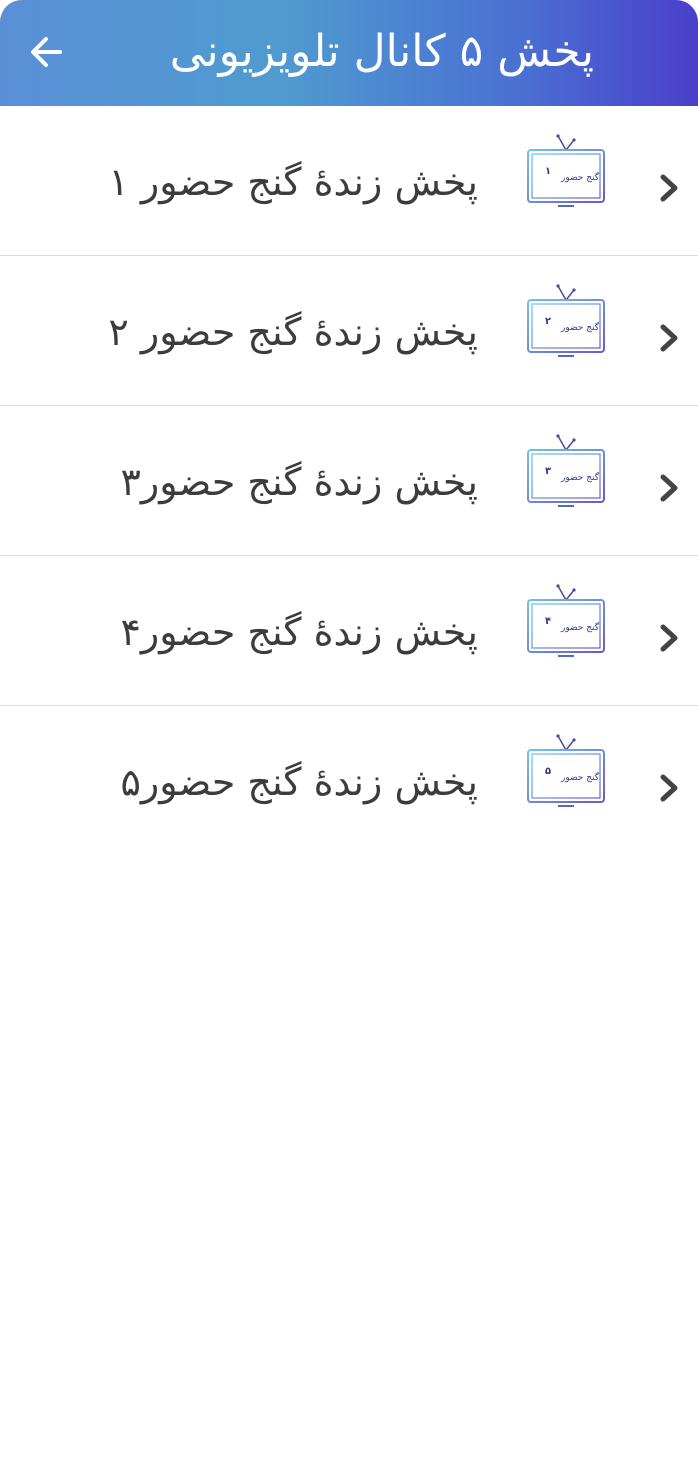  I want to click on tv-icon: گنج حضور ۵, so click(566, 770).